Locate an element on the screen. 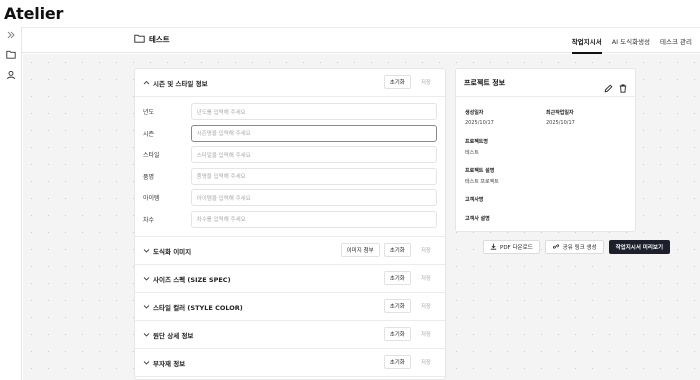 This screenshot has height=380, width=700. section-header-trims: 부자재 정보 초기화 저장 is located at coordinates (290, 363).